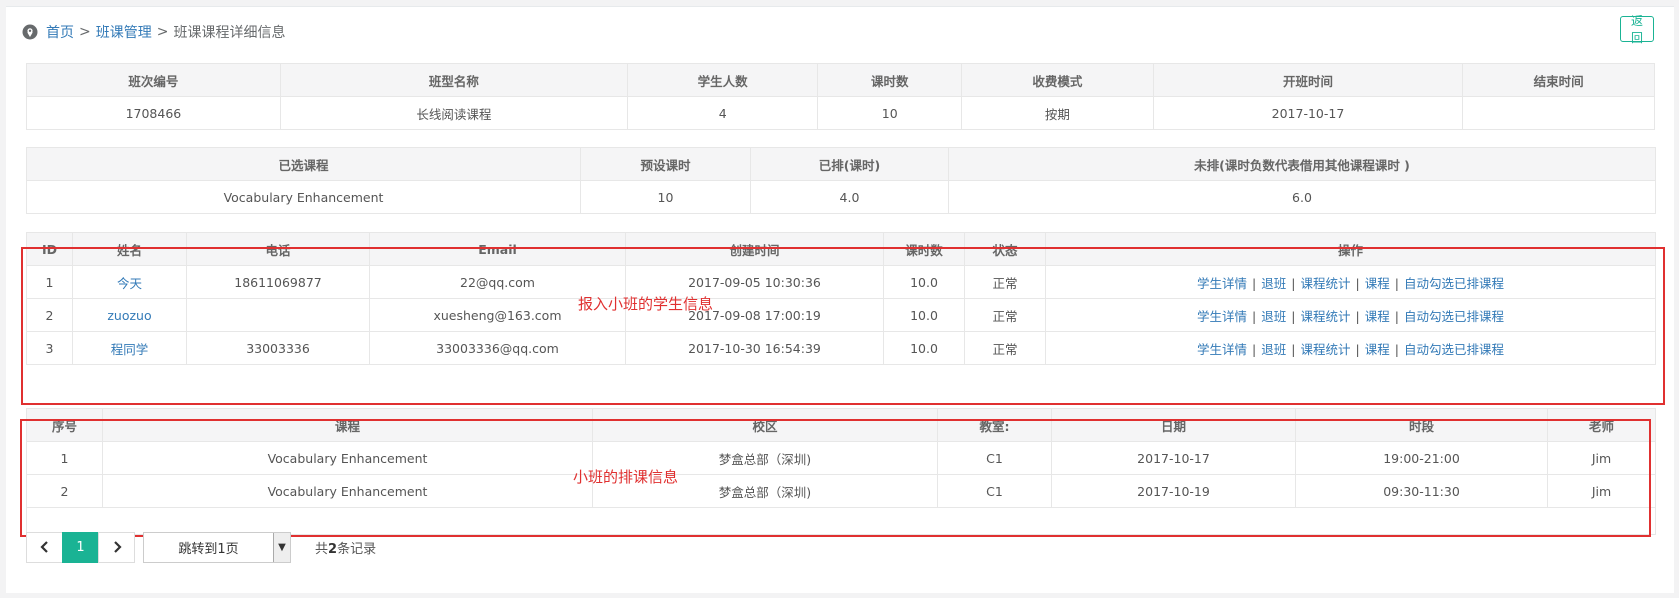  What do you see at coordinates (129, 315) in the screenshot?
I see `student-name-link: zuozuo` at bounding box center [129, 315].